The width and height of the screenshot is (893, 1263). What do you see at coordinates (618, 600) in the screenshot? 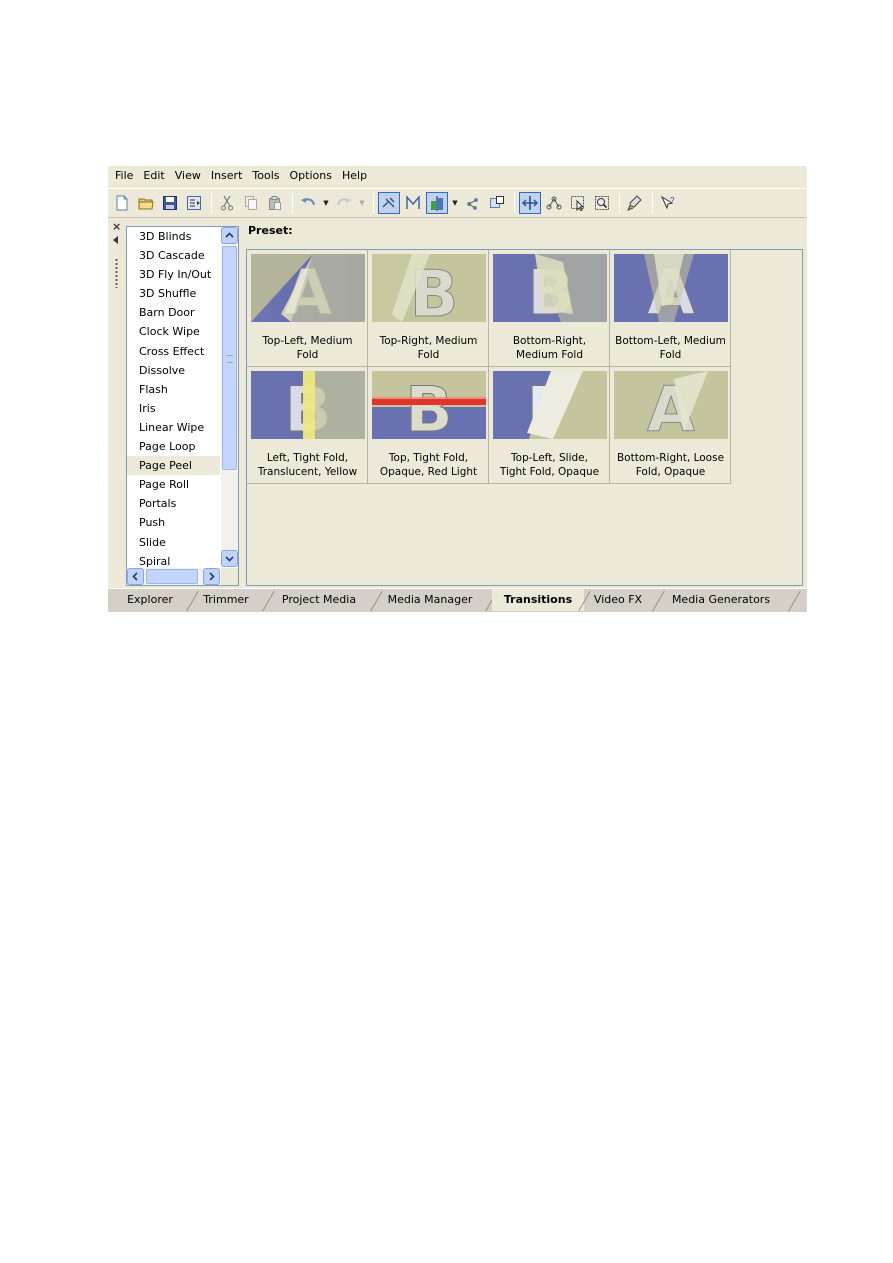
I see `tab-video-fx: Video FX` at bounding box center [618, 600].